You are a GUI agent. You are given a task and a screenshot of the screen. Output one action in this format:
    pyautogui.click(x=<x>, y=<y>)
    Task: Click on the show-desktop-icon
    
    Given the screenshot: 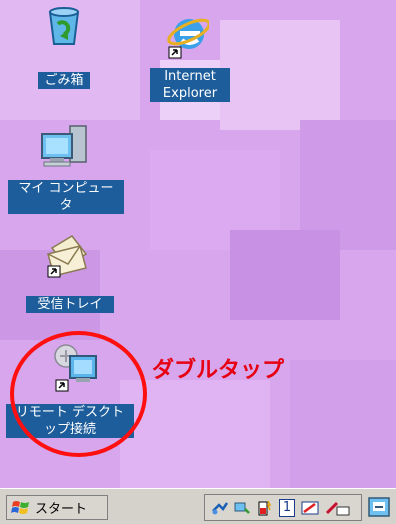 What is the action you would take?
    pyautogui.click(x=379, y=507)
    